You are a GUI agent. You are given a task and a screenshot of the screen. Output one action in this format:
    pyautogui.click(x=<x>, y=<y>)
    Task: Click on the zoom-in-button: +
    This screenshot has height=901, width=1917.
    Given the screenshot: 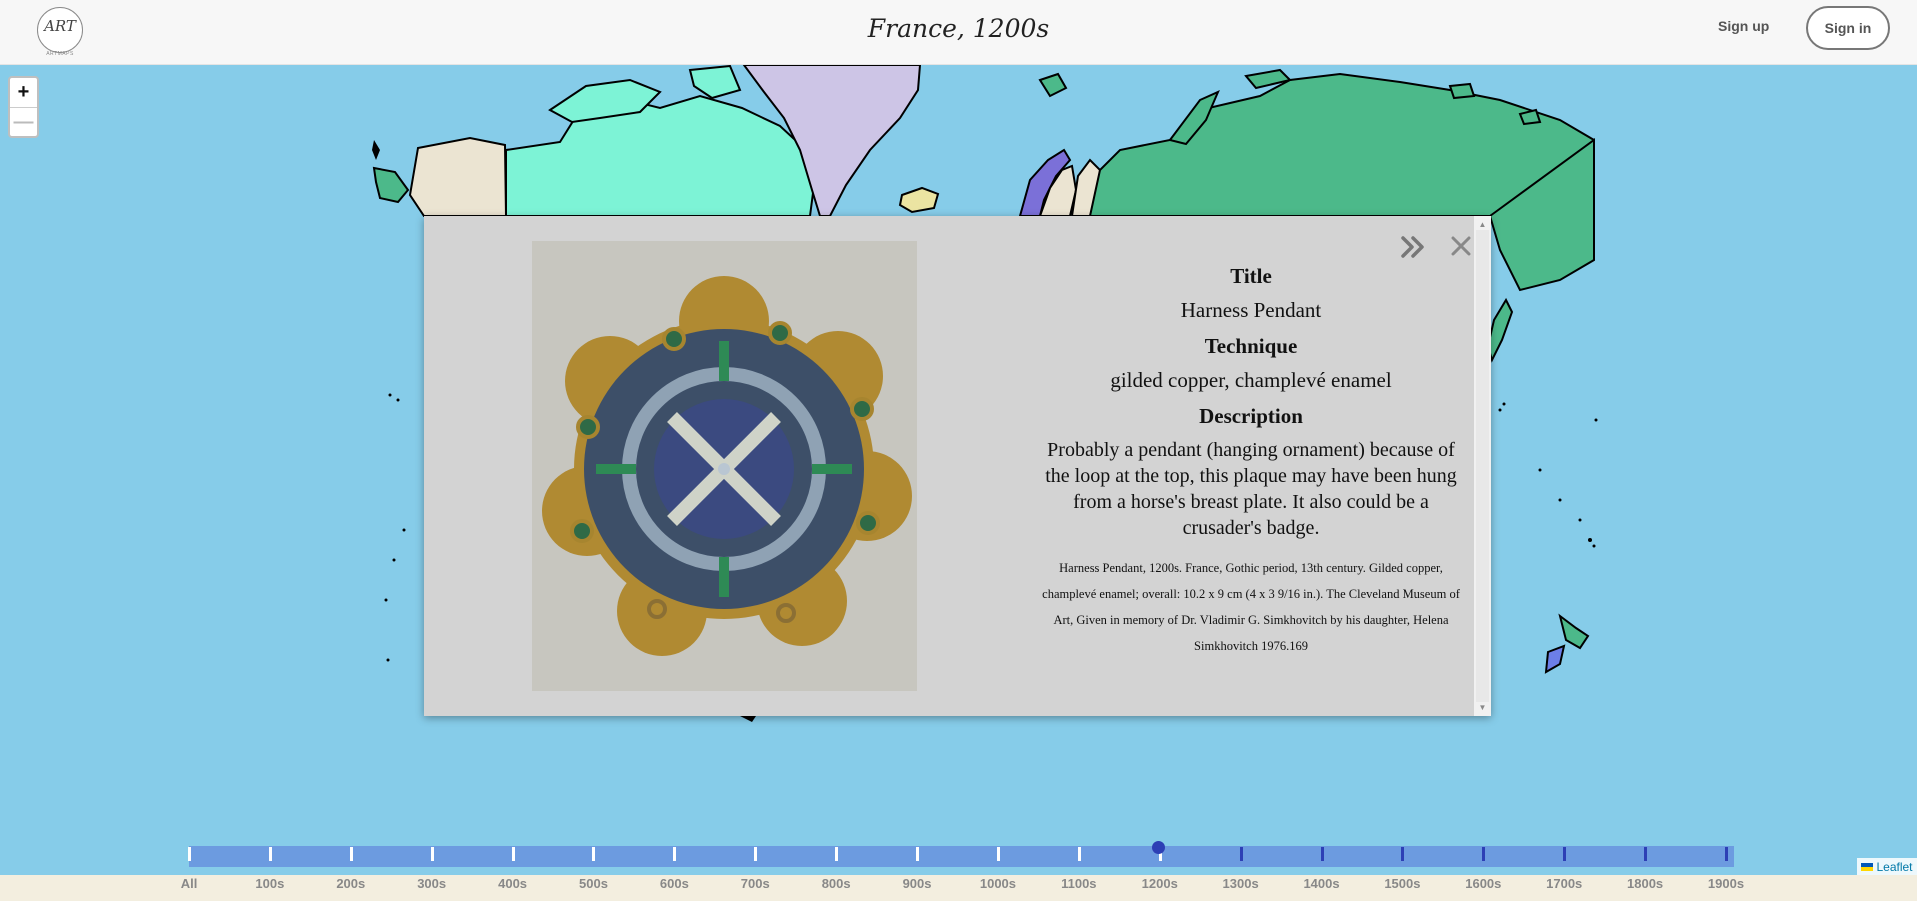 What is the action you would take?
    pyautogui.click(x=23, y=92)
    